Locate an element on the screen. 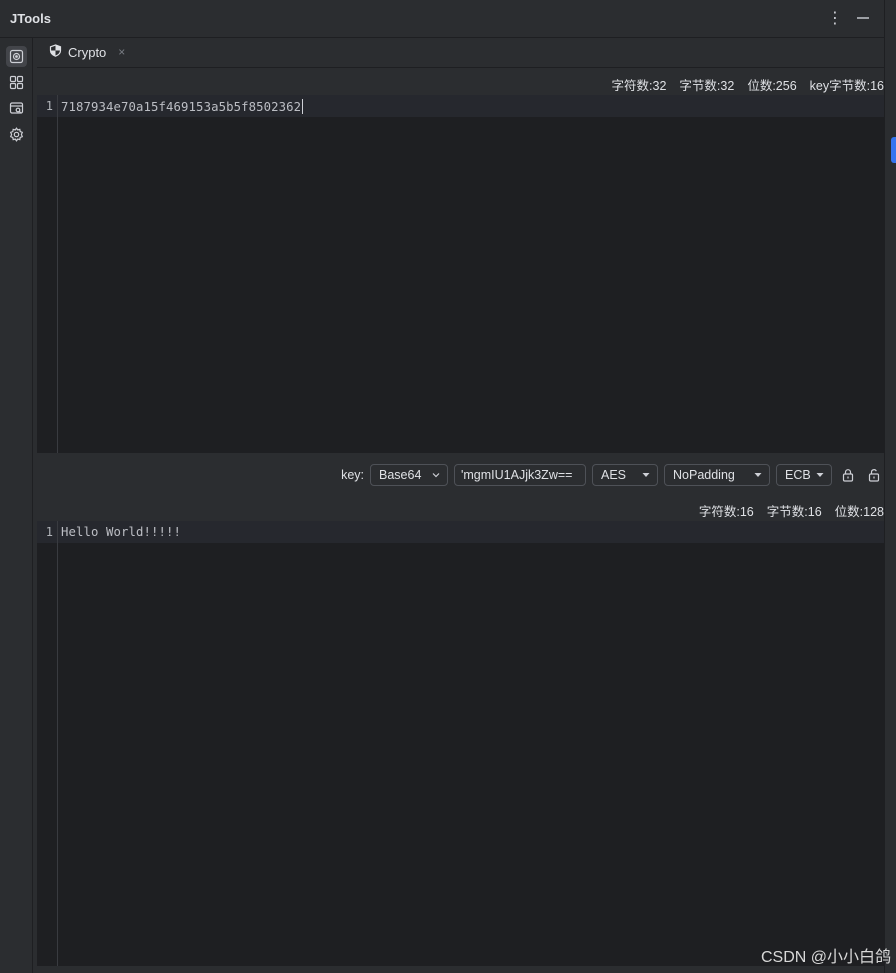 This screenshot has width=896, height=973. title-bar: JTools ⋮ is located at coordinates (442, 19).